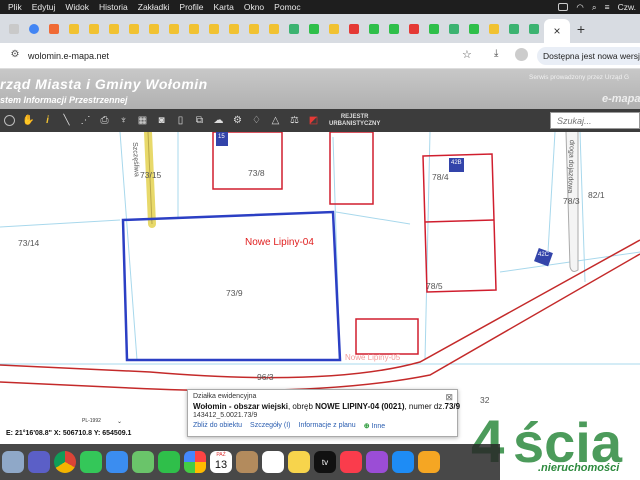 The image size is (640, 480). What do you see at coordinates (39, 462) in the screenshot?
I see `teams-icon` at bounding box center [39, 462].